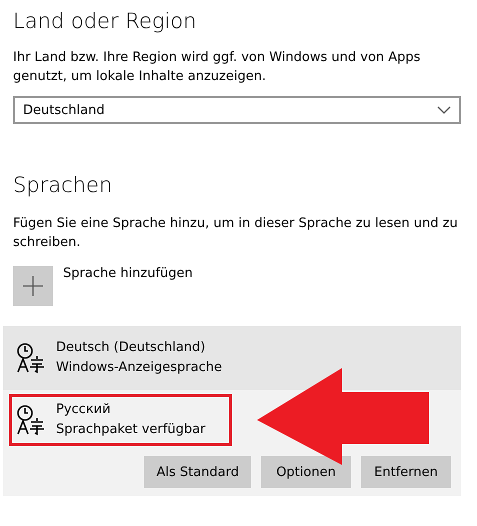 The height and width of the screenshot is (526, 477). What do you see at coordinates (232, 358) in the screenshot?
I see `language-item: Deutsch (Deutschland) Windows-Anzeigesprache` at bounding box center [232, 358].